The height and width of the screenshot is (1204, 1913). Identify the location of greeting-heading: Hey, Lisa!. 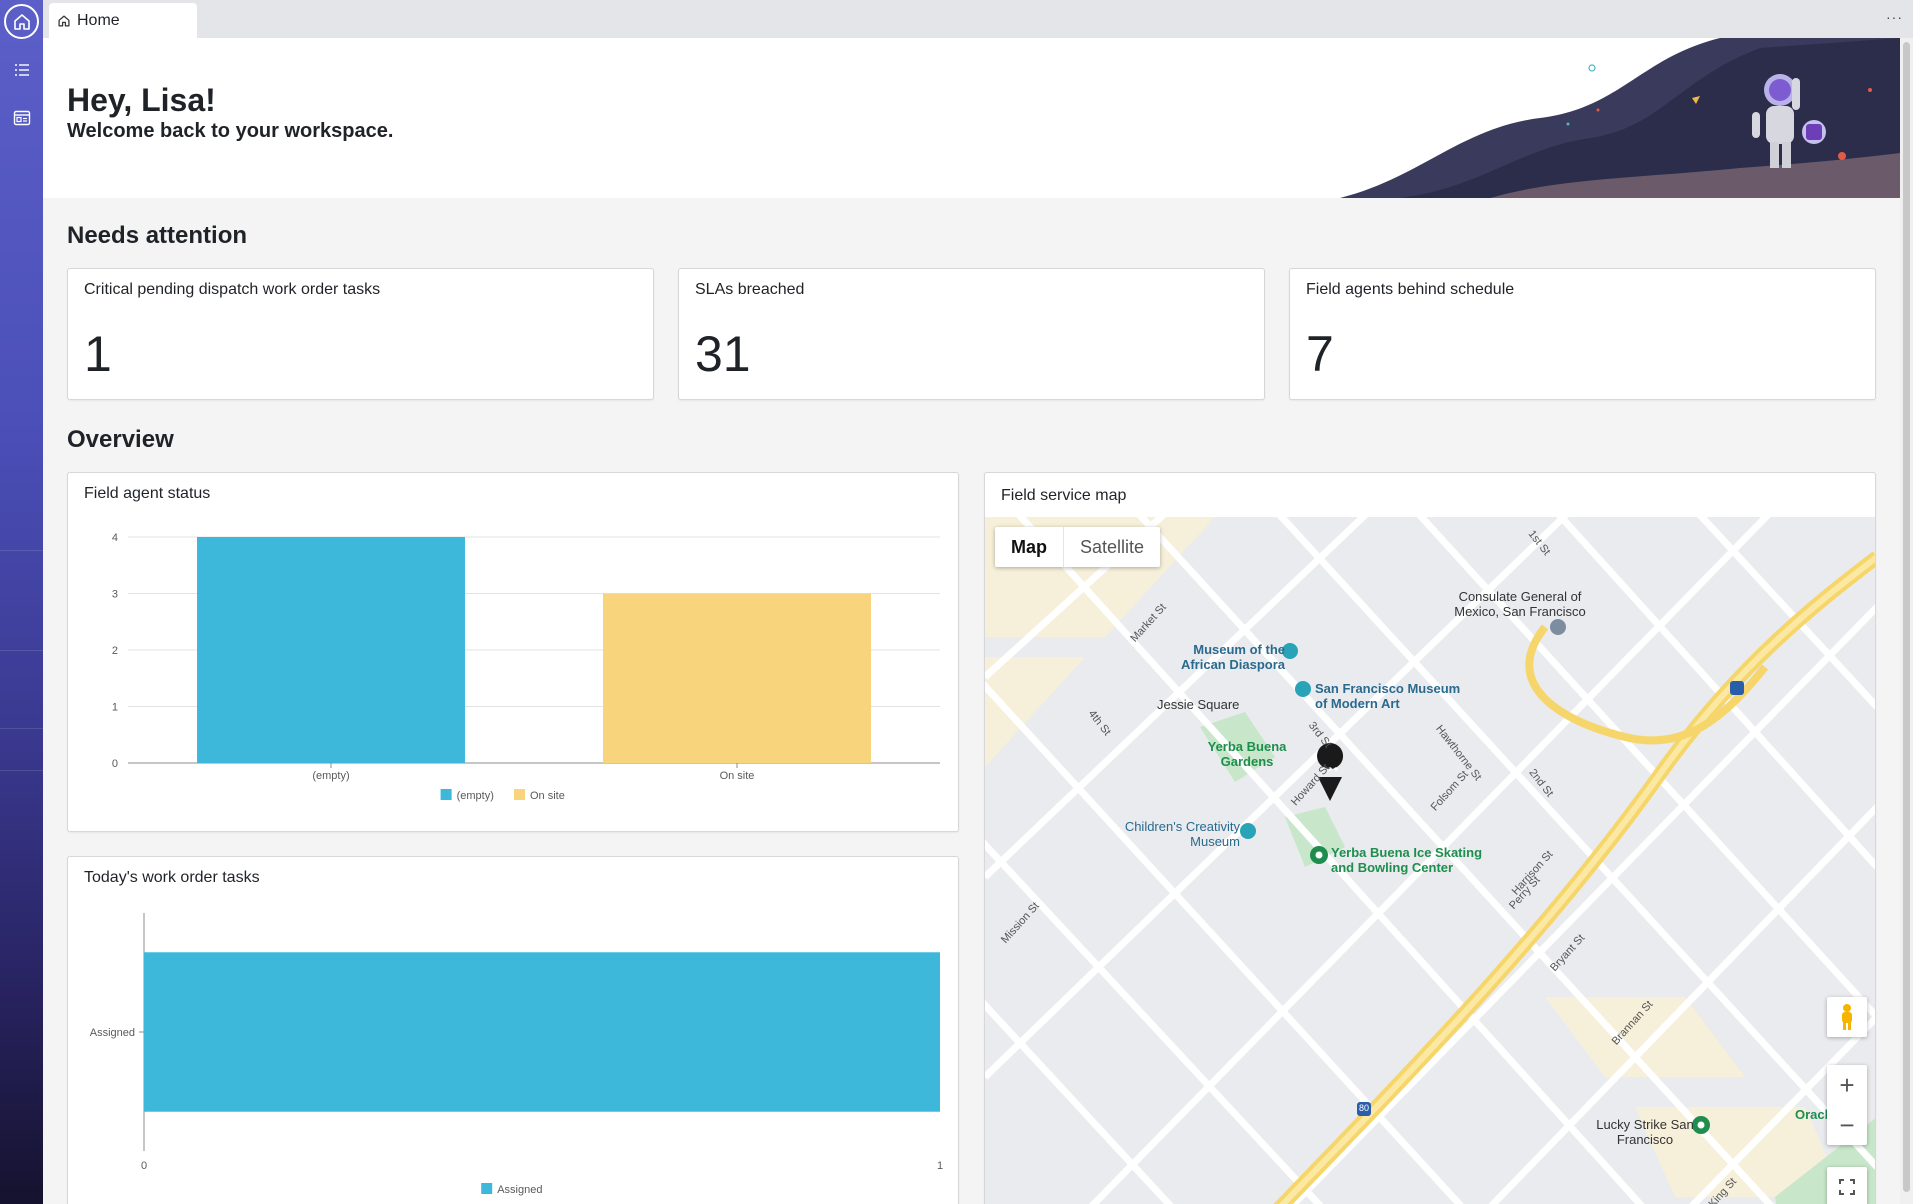
(141, 100).